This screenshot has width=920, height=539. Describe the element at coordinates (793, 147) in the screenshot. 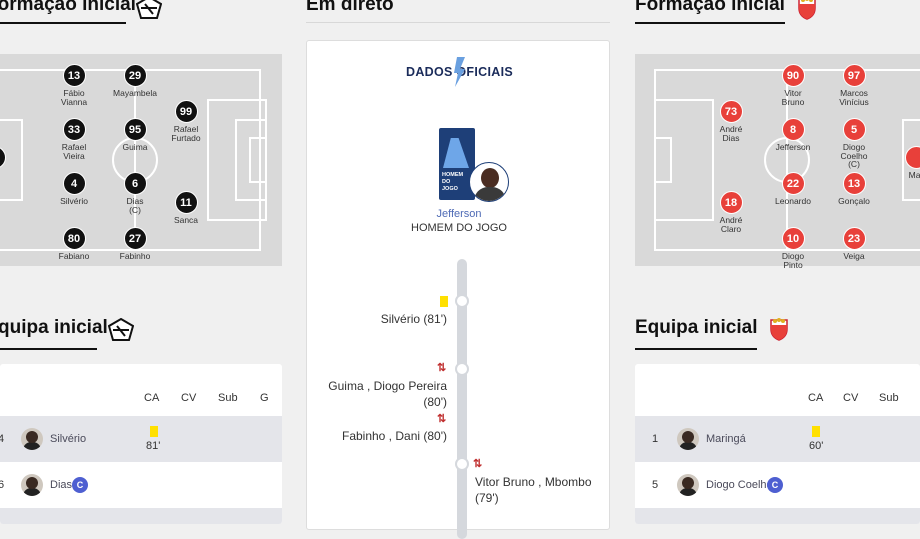

I see `player-name: Jefferson` at that location.